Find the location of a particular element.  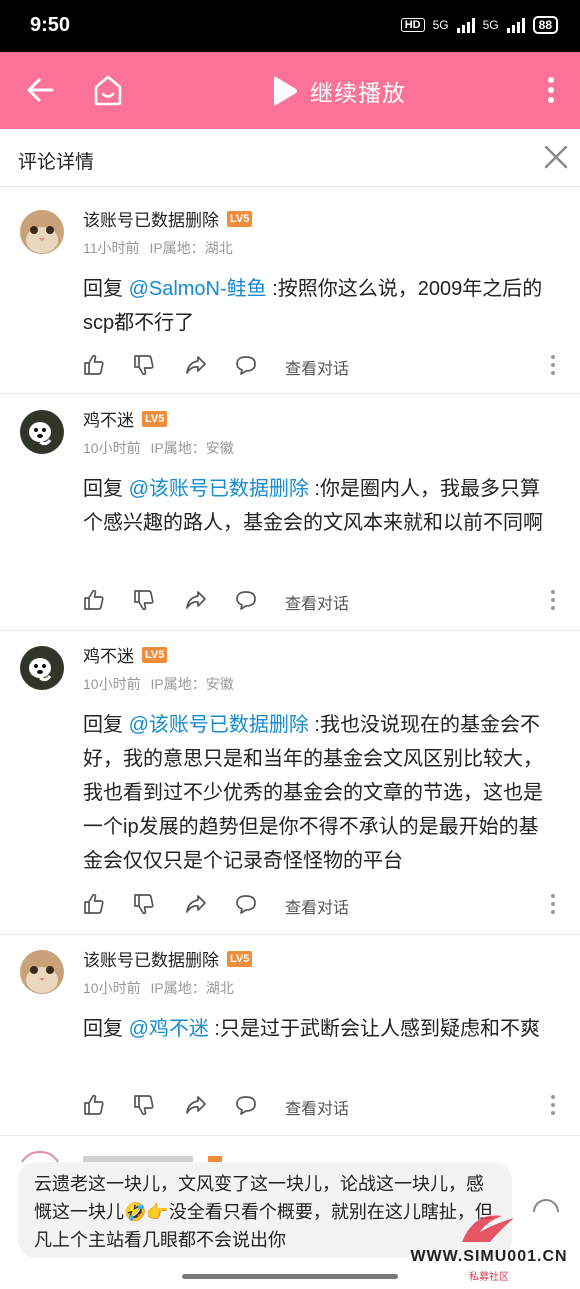

status-bar: 9:50 HD 5G 5G 88 is located at coordinates (290, 26).